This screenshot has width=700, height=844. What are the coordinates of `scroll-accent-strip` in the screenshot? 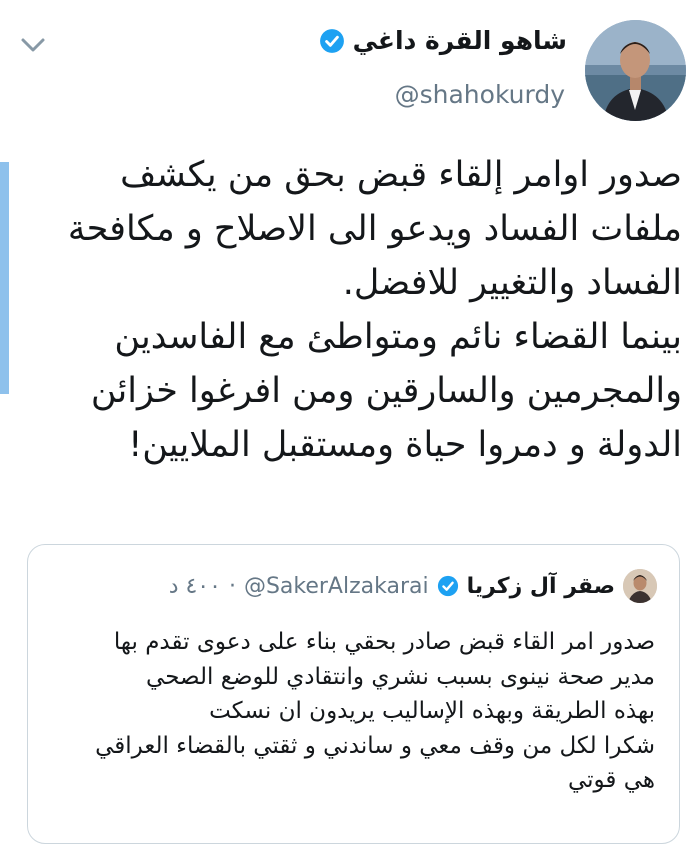 It's located at (4, 278).